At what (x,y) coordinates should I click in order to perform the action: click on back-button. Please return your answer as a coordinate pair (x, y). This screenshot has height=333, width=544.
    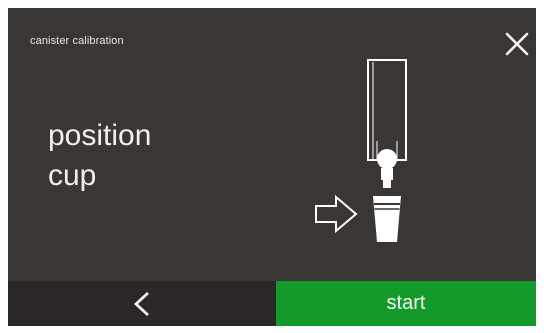
    Looking at the image, I should click on (142, 303).